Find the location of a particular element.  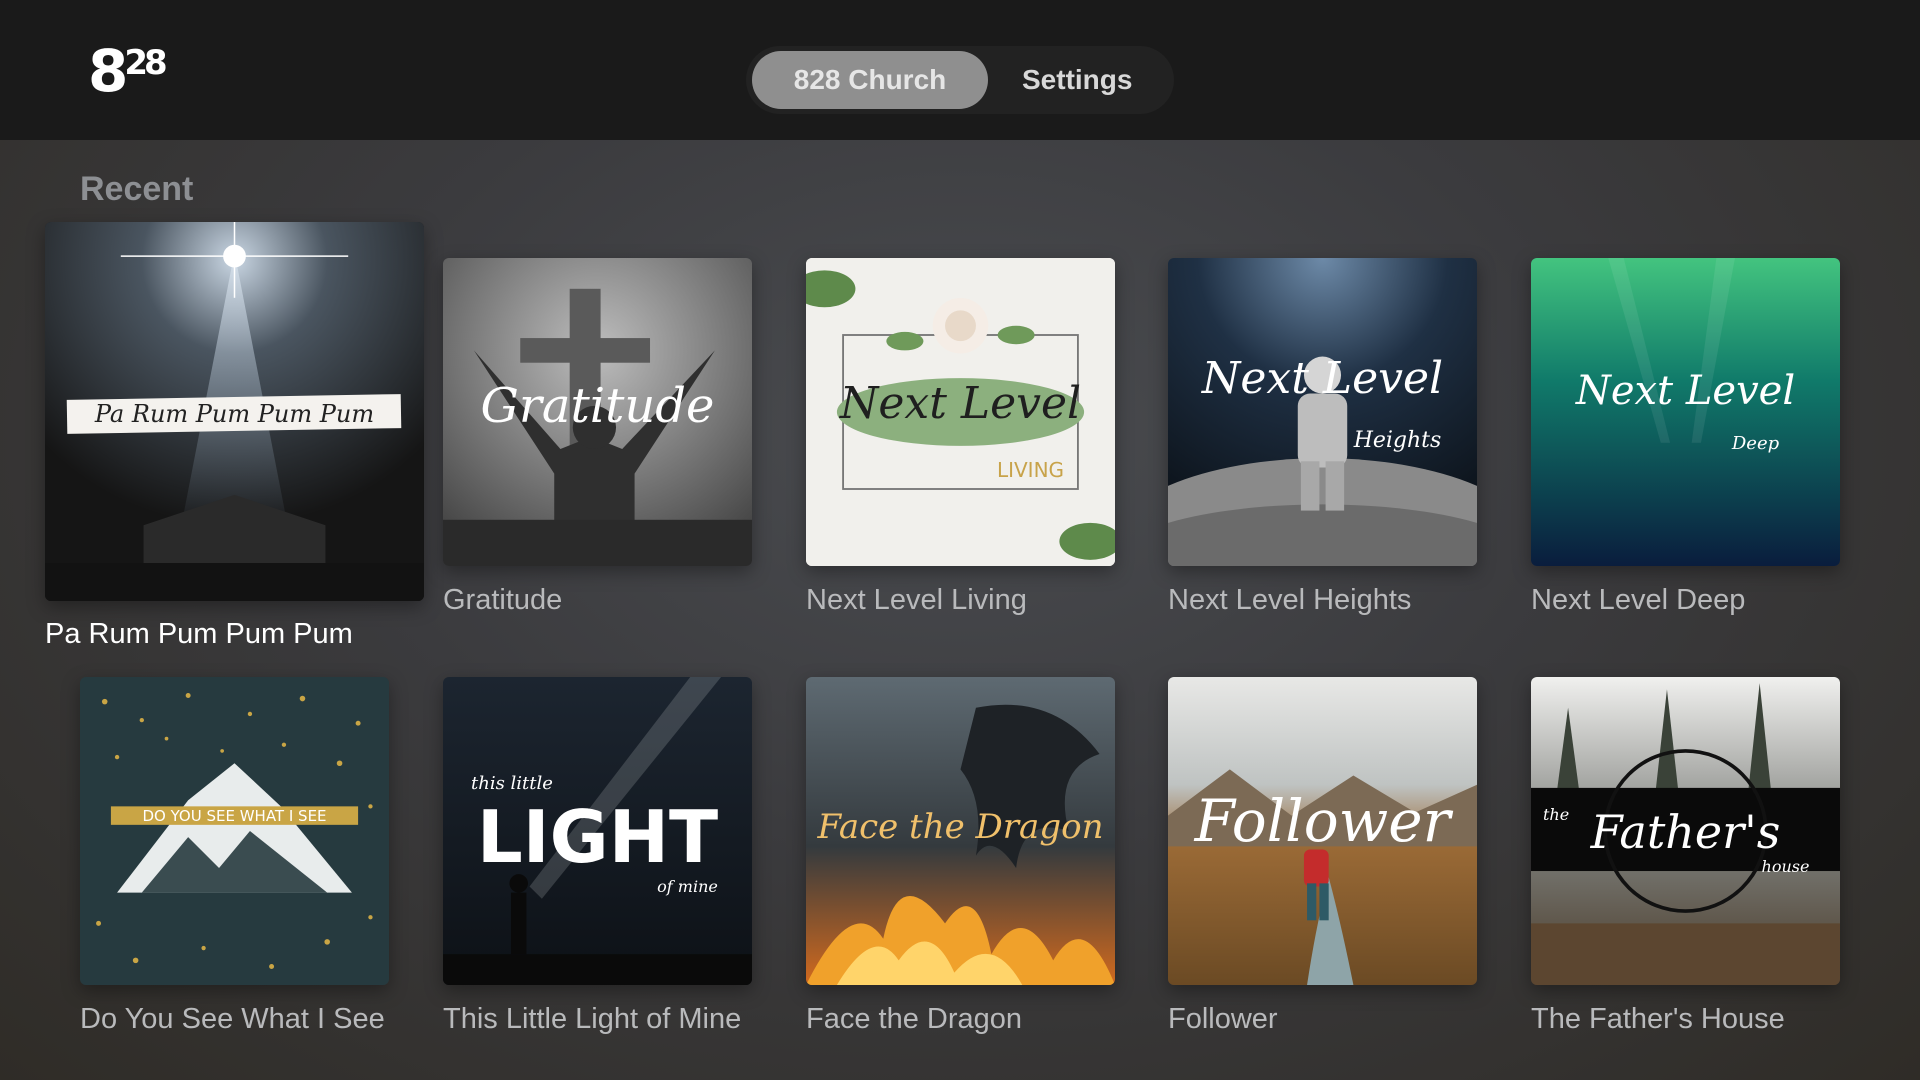

series-title: Gratitude is located at coordinates (503, 600).